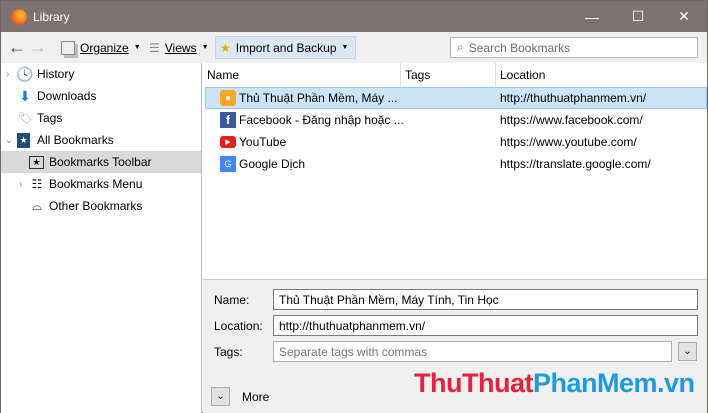  I want to click on sidebar-item-bookmarks-toolbar: ★ Bookmarks Toolbar, so click(101, 162).